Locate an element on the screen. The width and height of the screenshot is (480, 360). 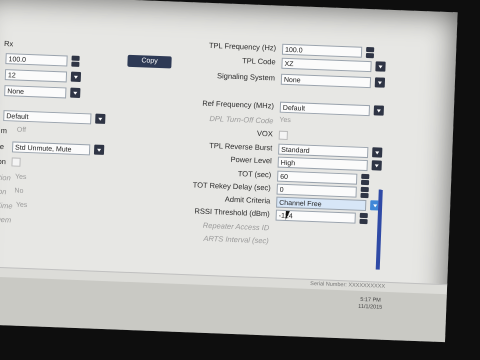
spinner-tpl-frequency-hz is located at coordinates (370, 52).